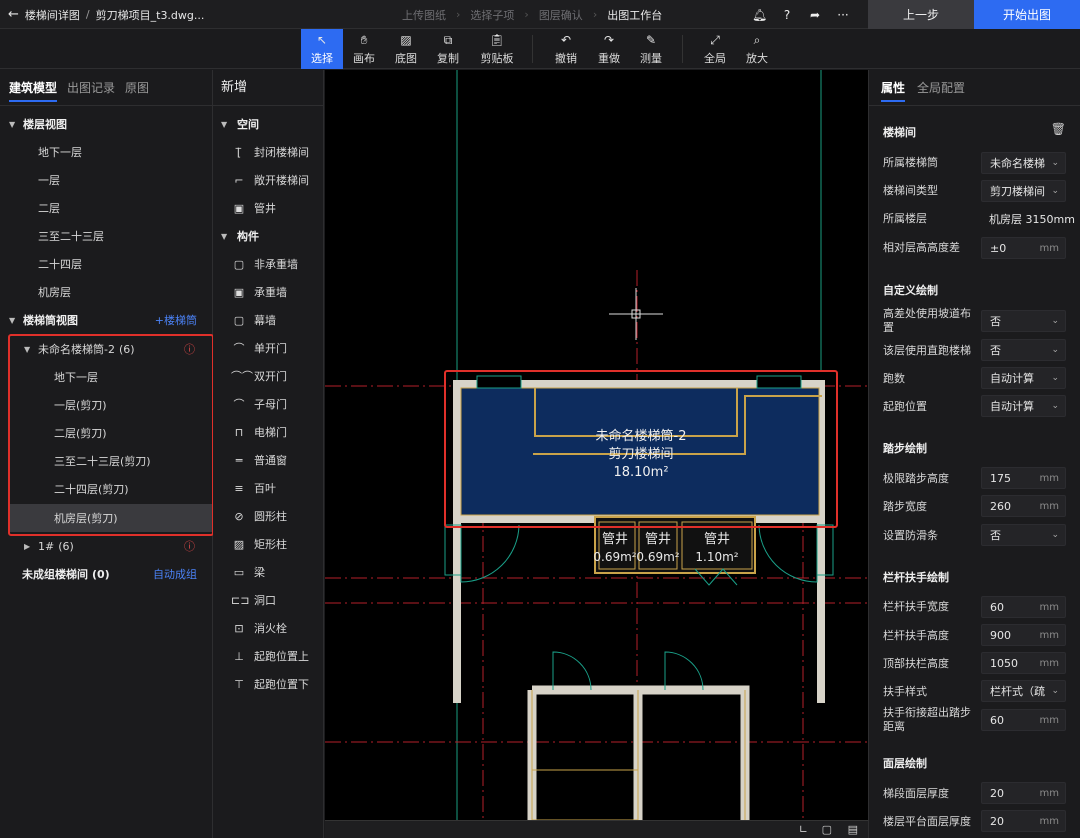 Image resolution: width=1080 pixels, height=838 pixels. What do you see at coordinates (268, 628) in the screenshot?
I see `new-component: ⊡ 消火栓` at bounding box center [268, 628].